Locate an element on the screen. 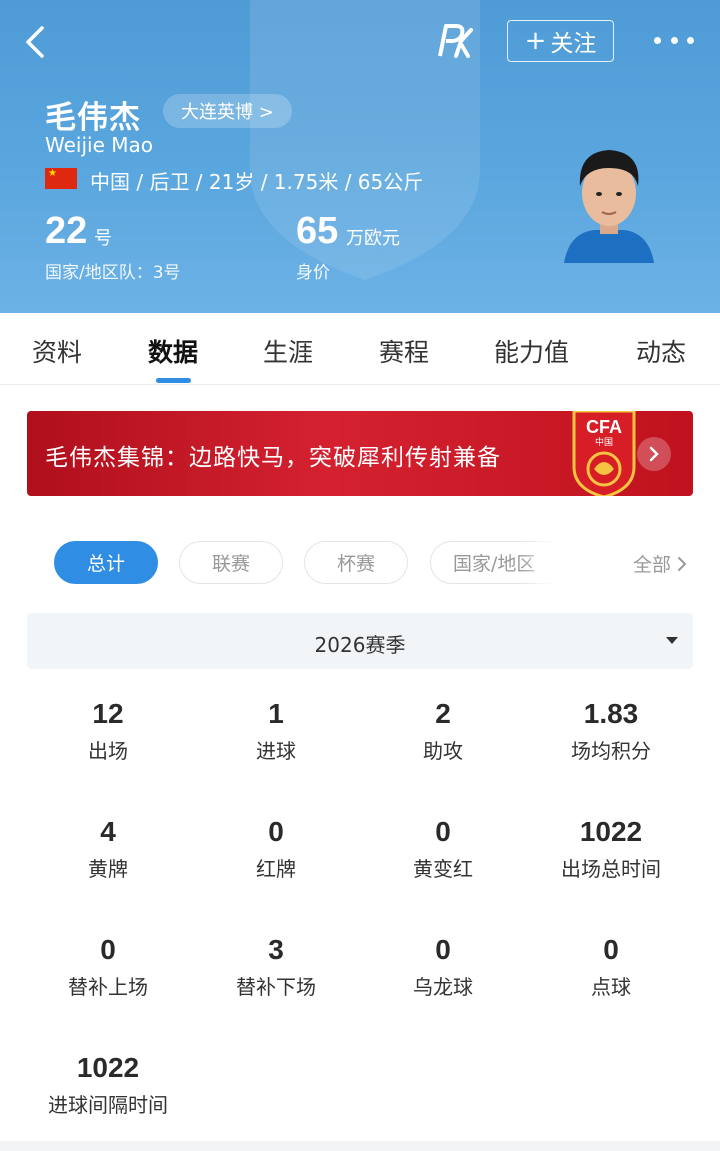  national-team-number: 国家/地区队：3号 is located at coordinates (113, 273).